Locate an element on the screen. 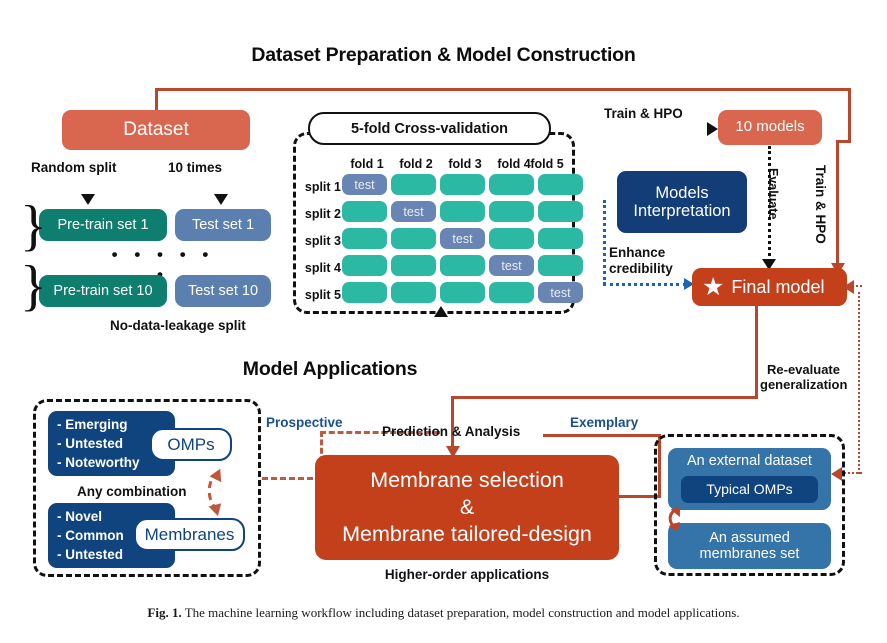 The width and height of the screenshot is (887, 643). fold-header-4: fold 5 is located at coordinates (547, 164).